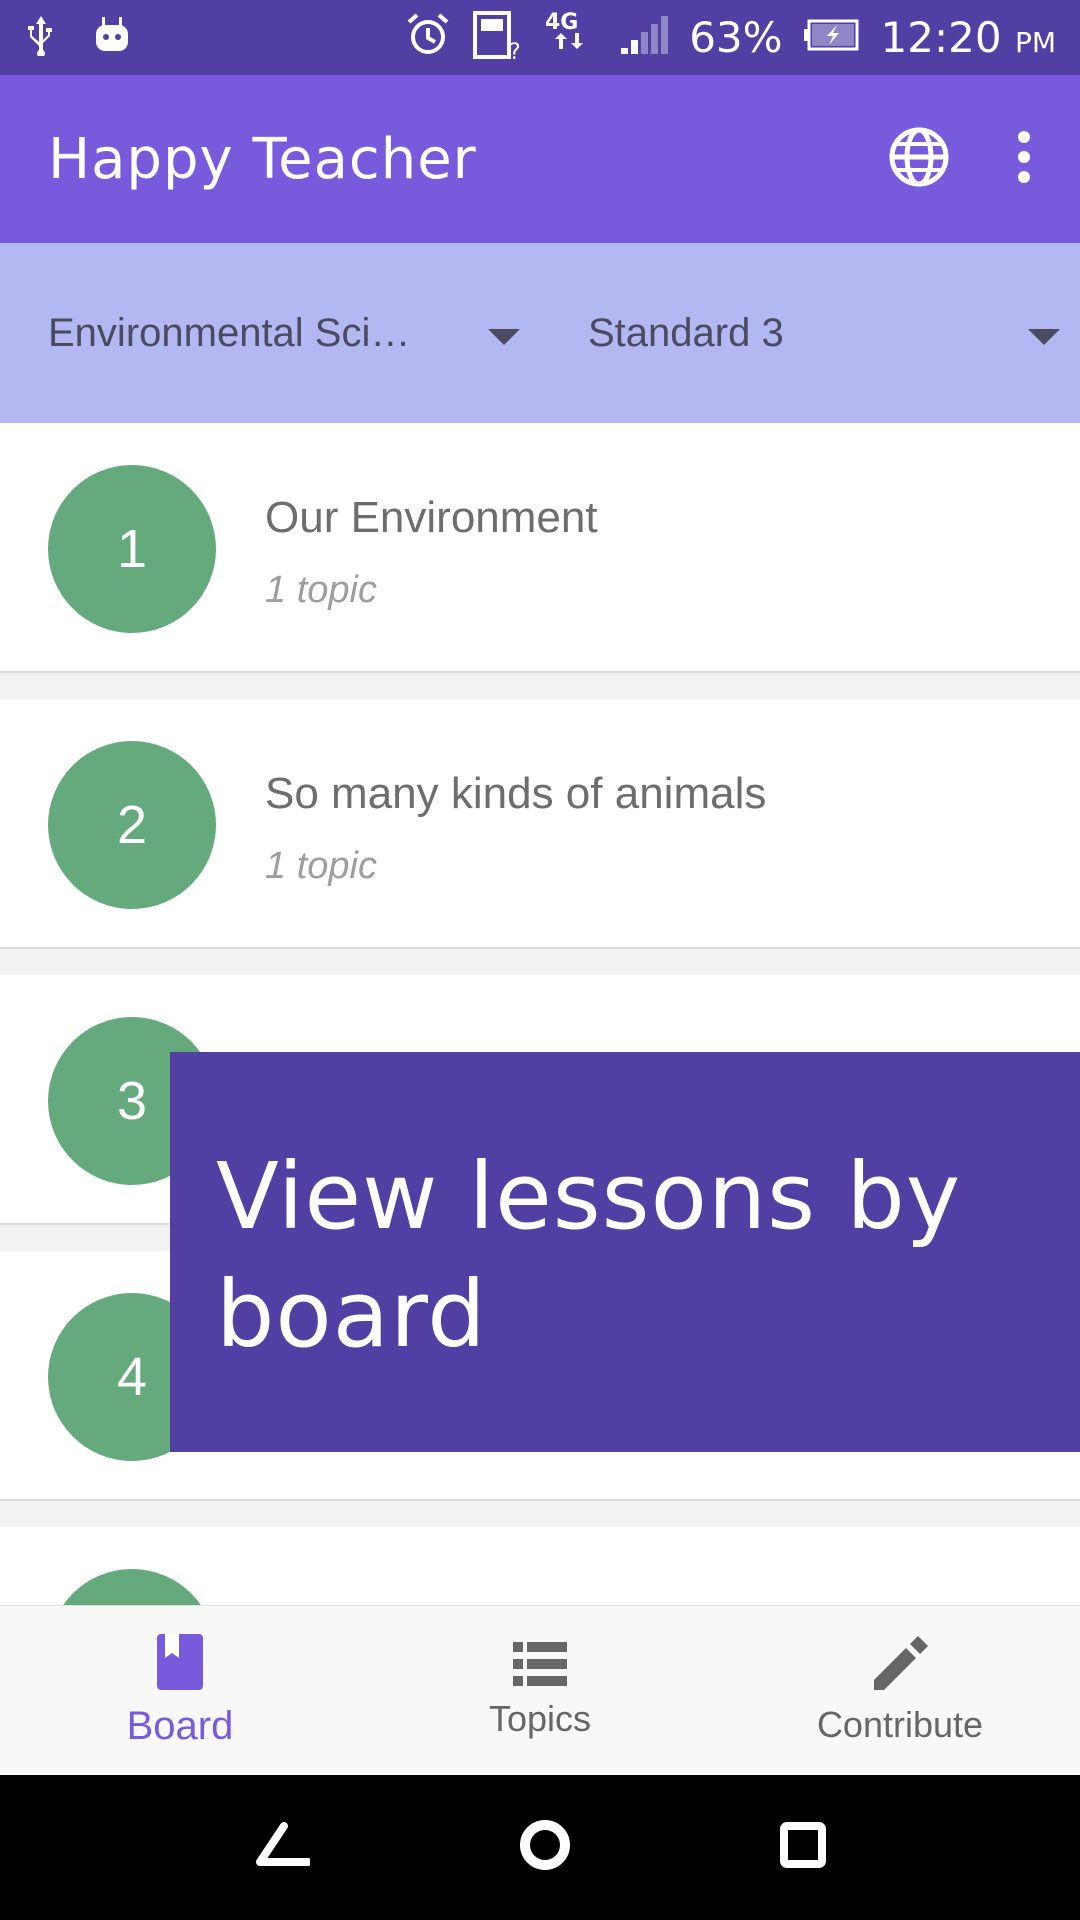  I want to click on globe-icon, so click(919, 156).